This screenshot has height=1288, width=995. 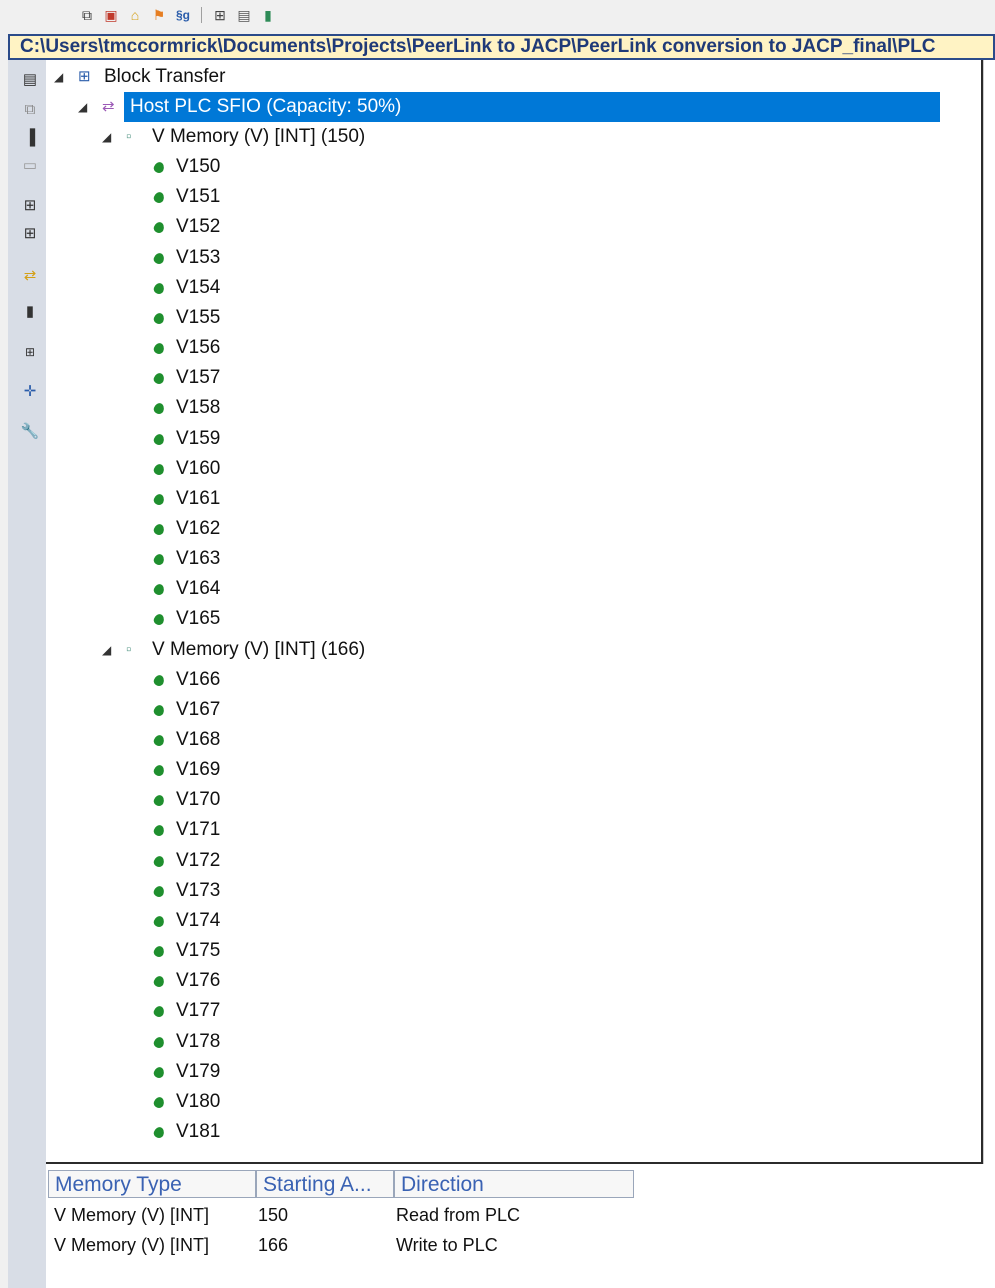 What do you see at coordinates (198, 1101) in the screenshot?
I see `tree-item-label: V180` at bounding box center [198, 1101].